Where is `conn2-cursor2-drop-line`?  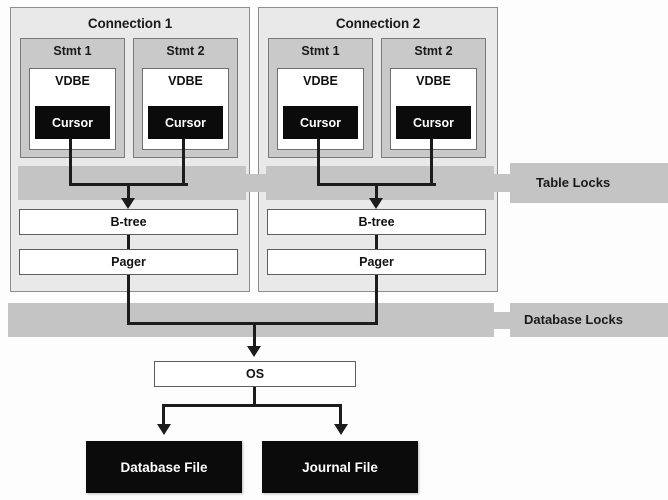
conn2-cursor2-drop-line is located at coordinates (431, 162).